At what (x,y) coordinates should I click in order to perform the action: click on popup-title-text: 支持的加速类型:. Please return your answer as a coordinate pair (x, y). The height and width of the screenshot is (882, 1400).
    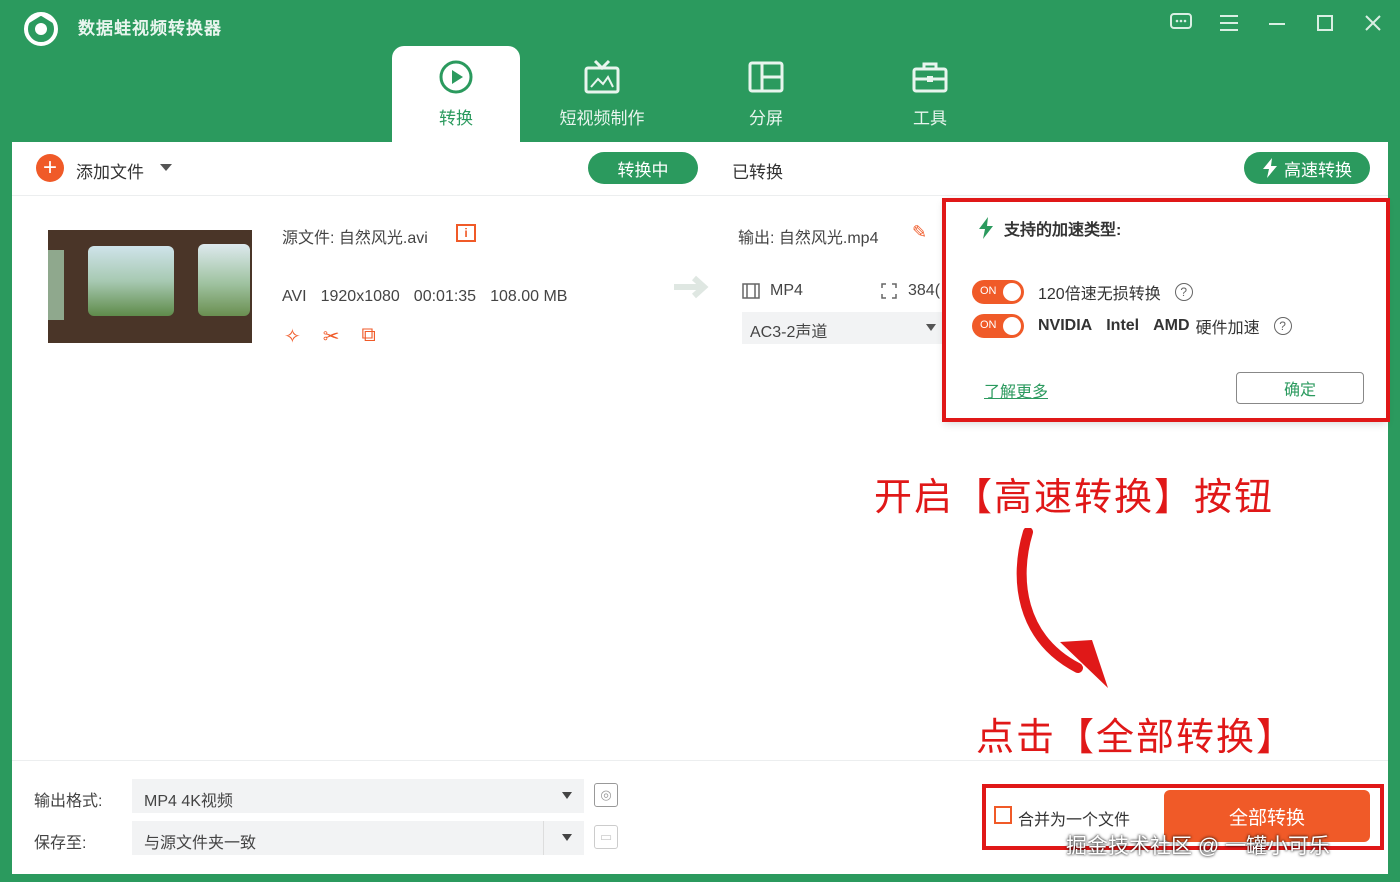
    Looking at the image, I should click on (1063, 230).